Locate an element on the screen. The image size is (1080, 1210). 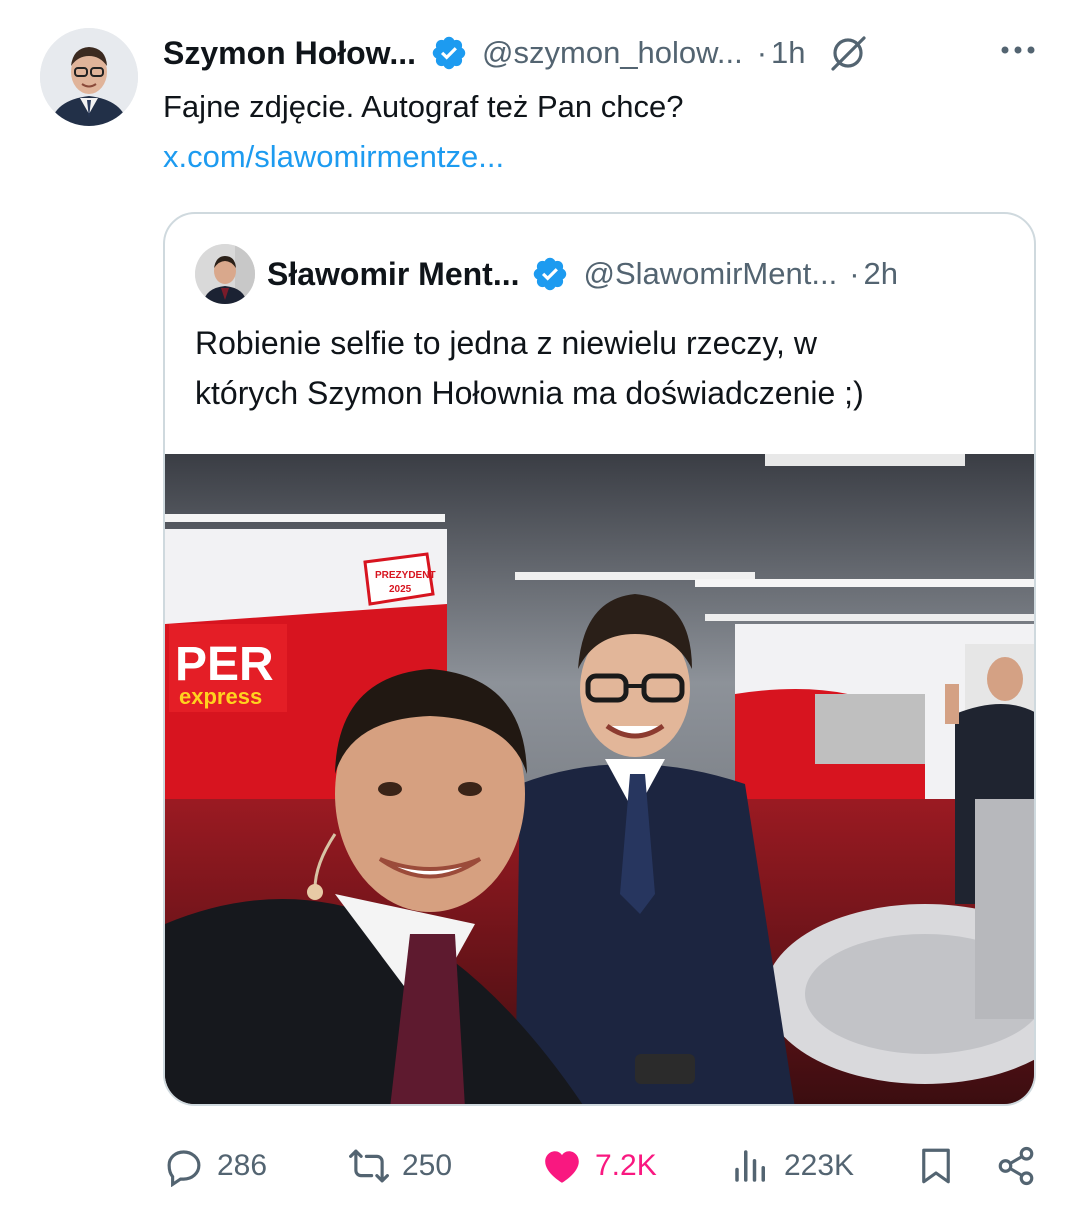
repost-button: 250 is located at coordinates (400, 1166).